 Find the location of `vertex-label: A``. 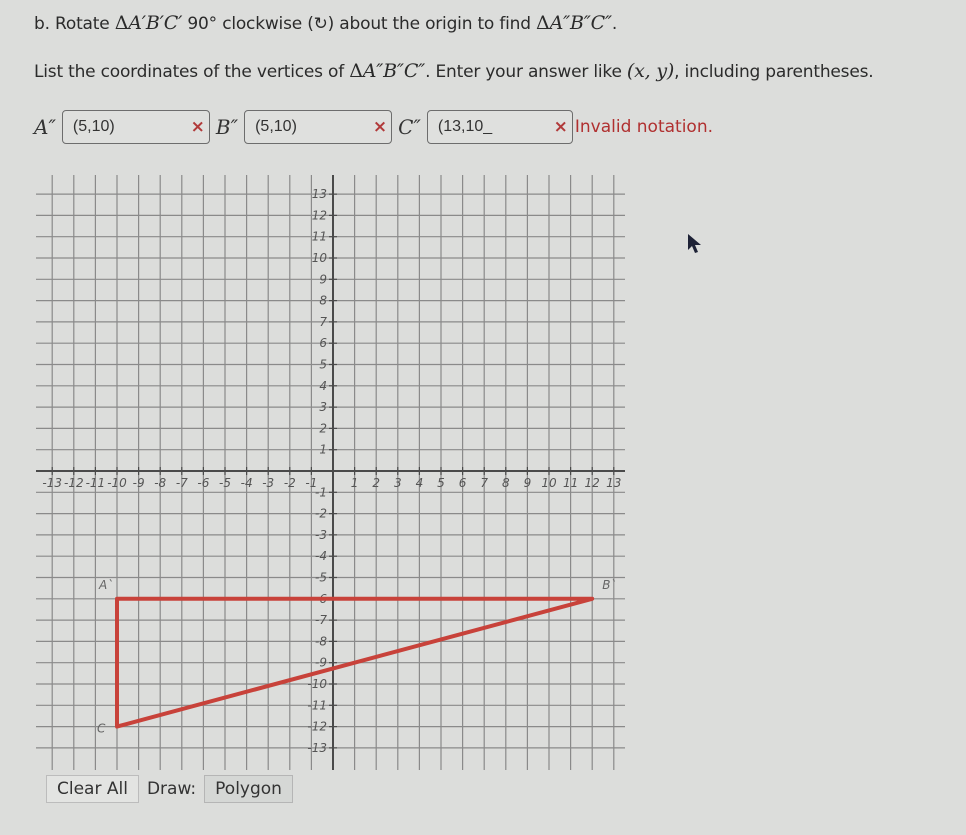

vertex-label: A` is located at coordinates (105, 585).